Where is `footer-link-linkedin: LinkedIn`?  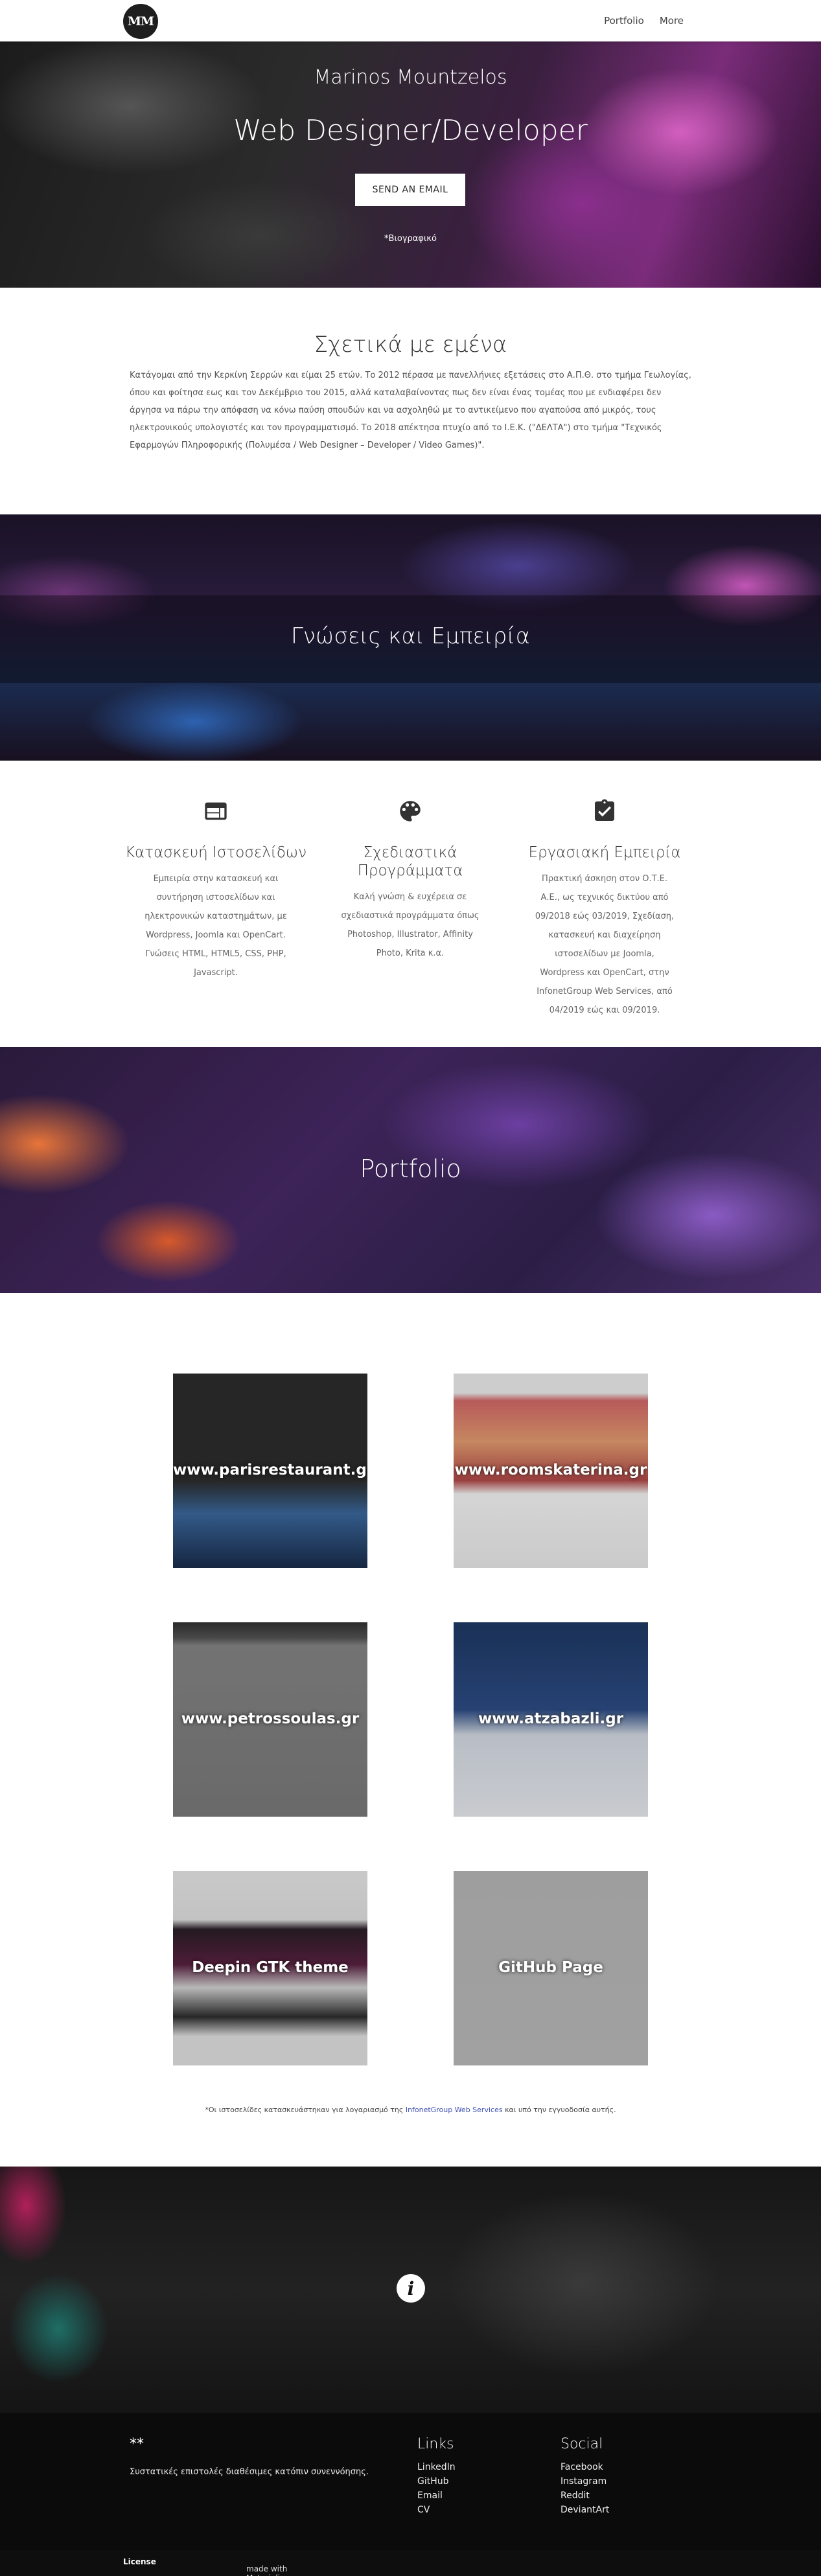
footer-link-linkedin: LinkedIn is located at coordinates (436, 2467).